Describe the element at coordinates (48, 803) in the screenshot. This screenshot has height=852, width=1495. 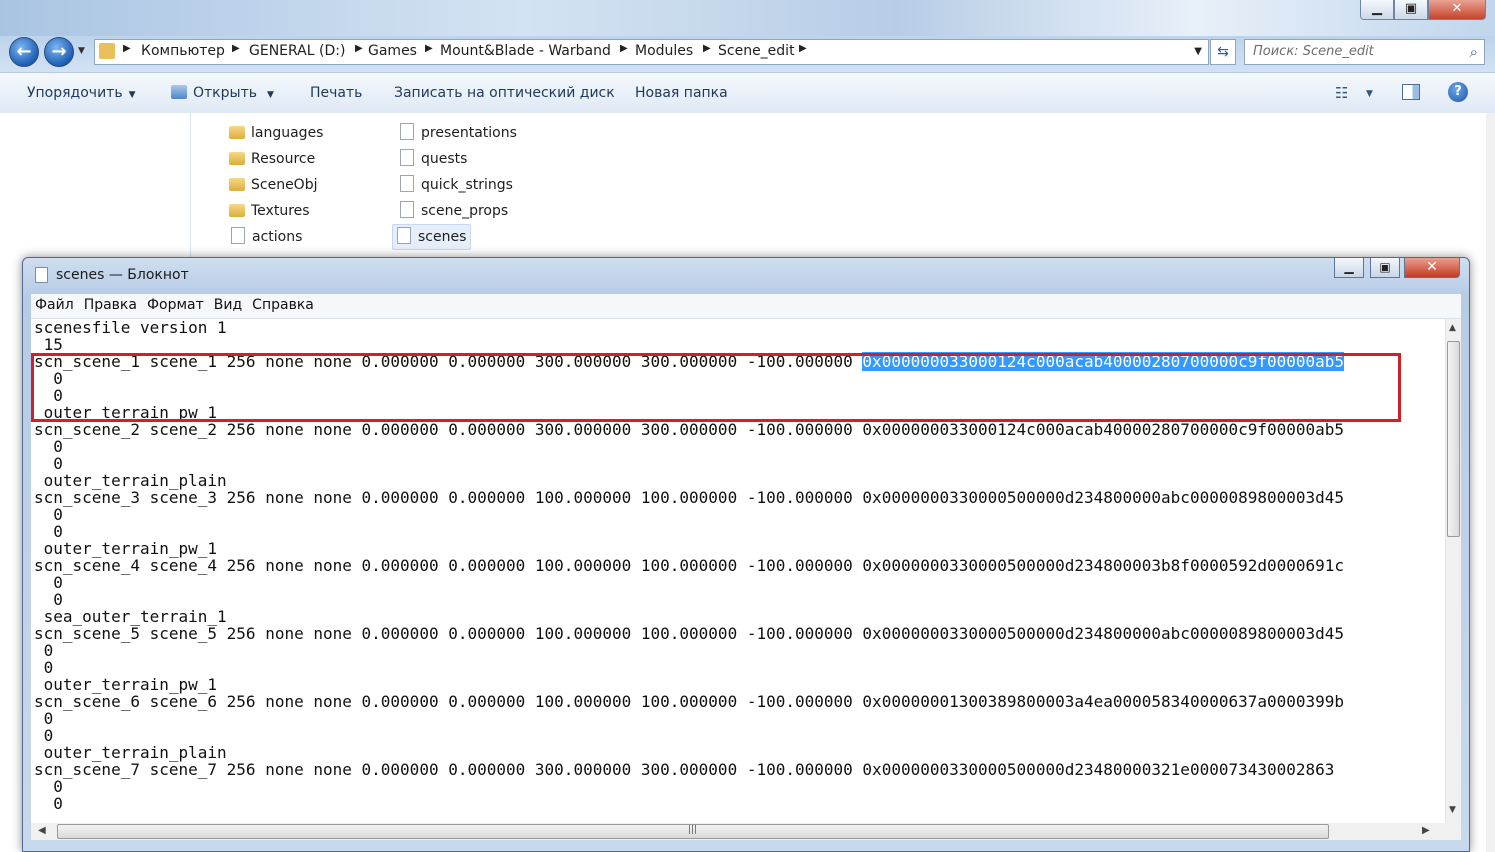
I see `text-line: 0` at that location.